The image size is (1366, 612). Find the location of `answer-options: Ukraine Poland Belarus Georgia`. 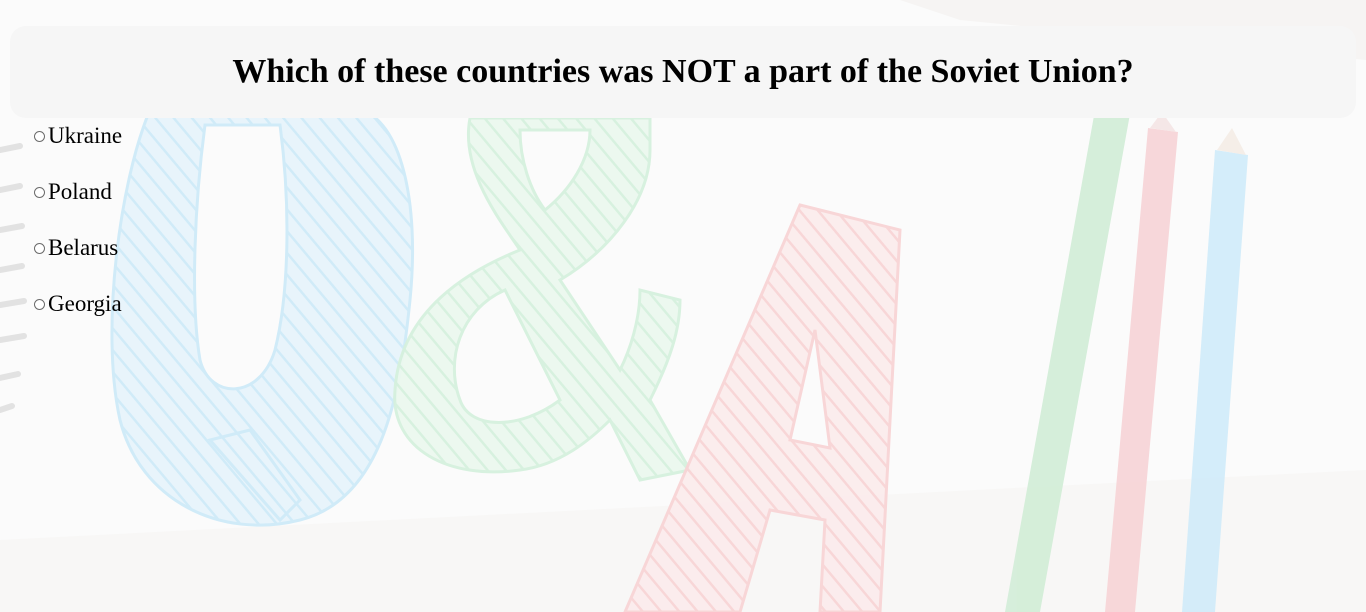

answer-options: Ukraine Poland Belarus Georgia is located at coordinates (78, 231).